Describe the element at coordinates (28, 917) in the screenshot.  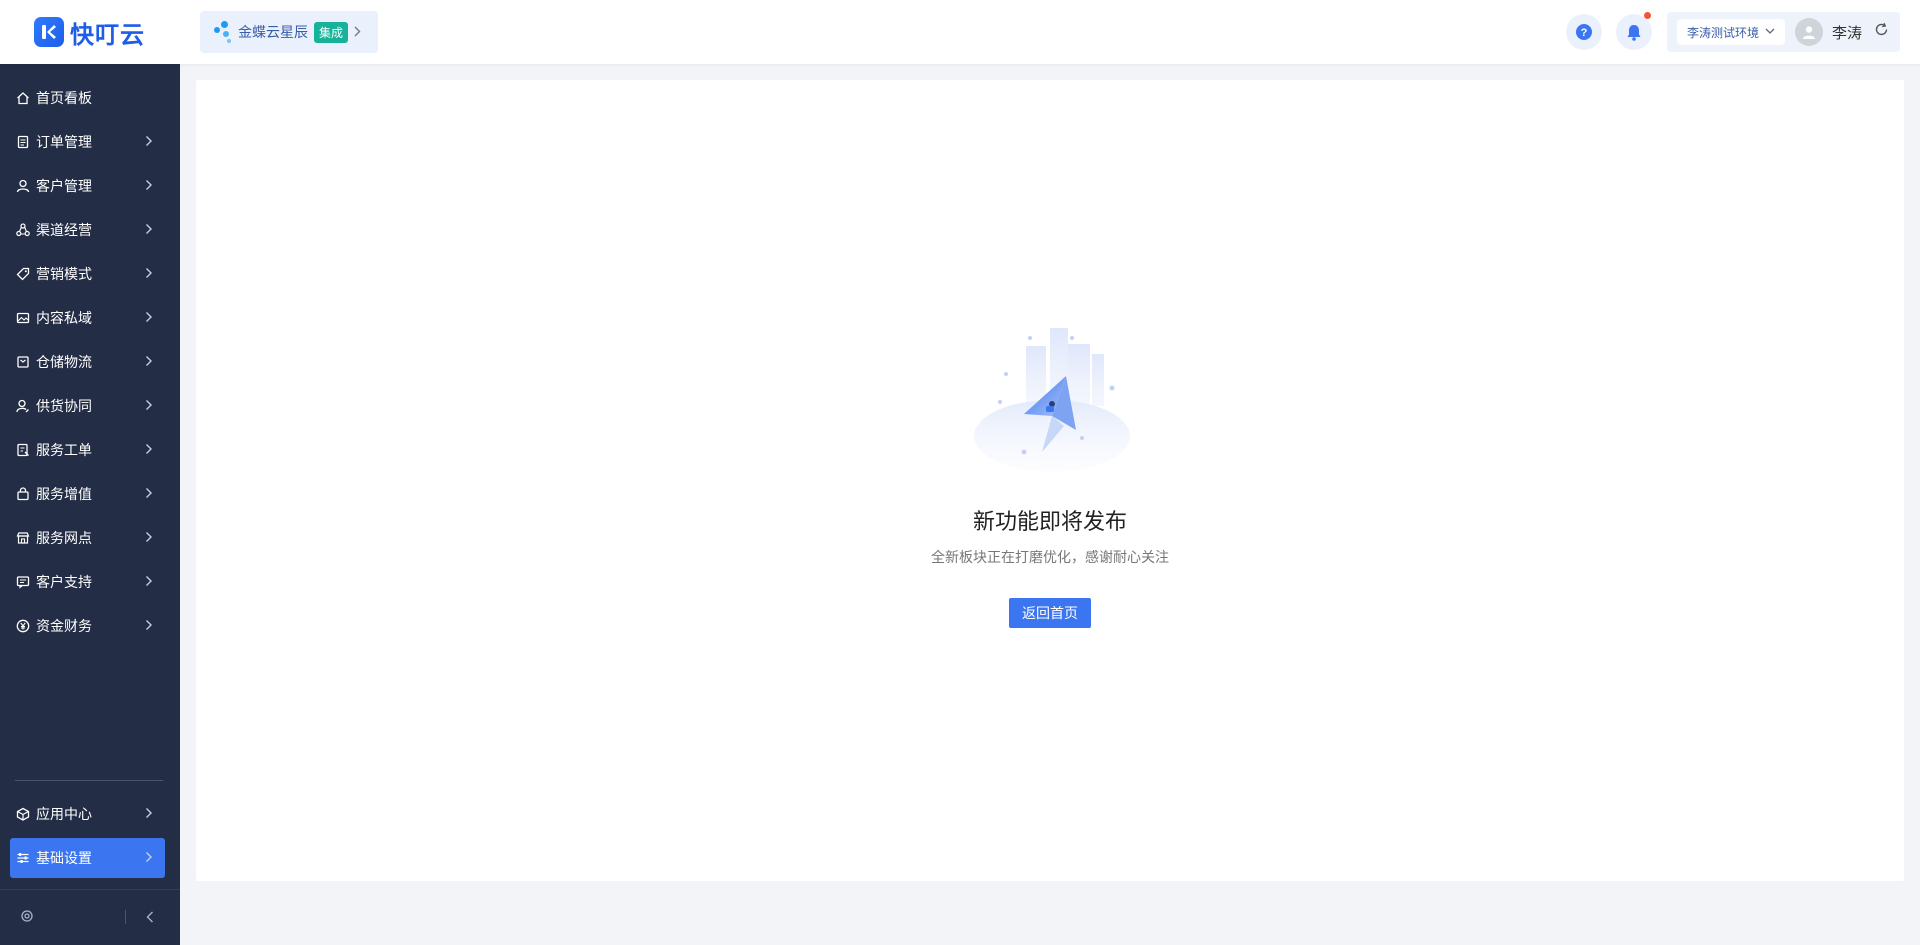
I see `gear-icon` at that location.